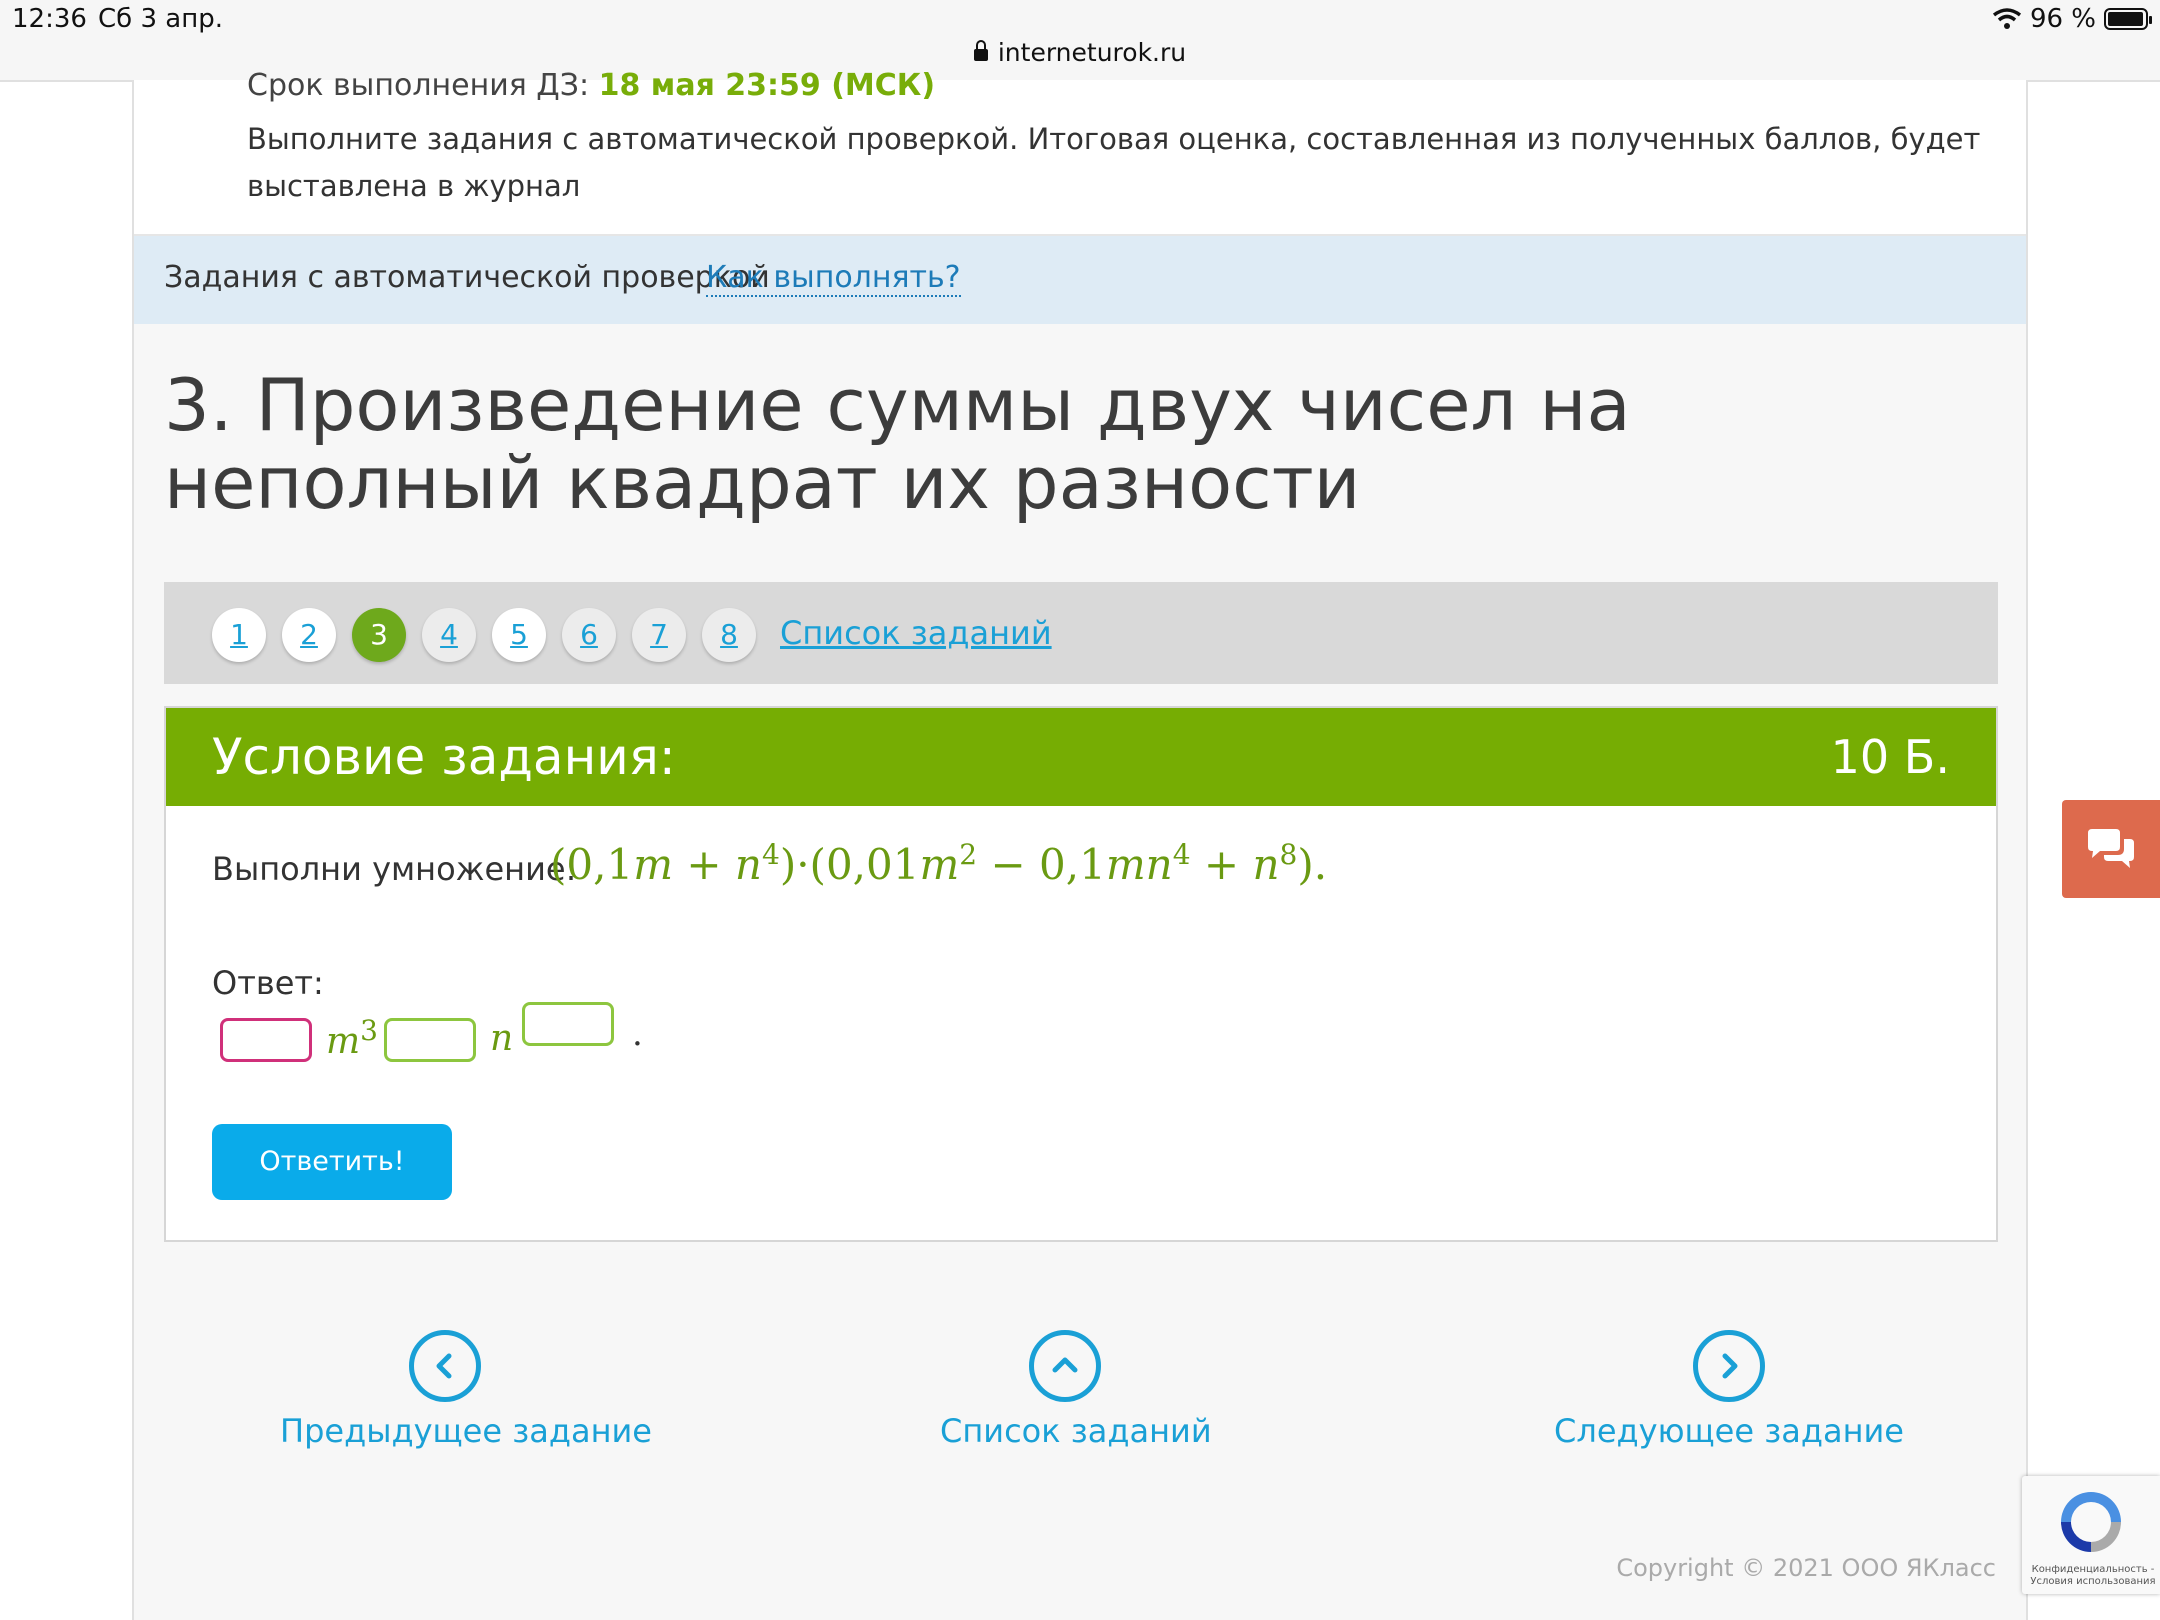  Describe the element at coordinates (445, 1366) in the screenshot. I see `chevron-left-icon` at that location.